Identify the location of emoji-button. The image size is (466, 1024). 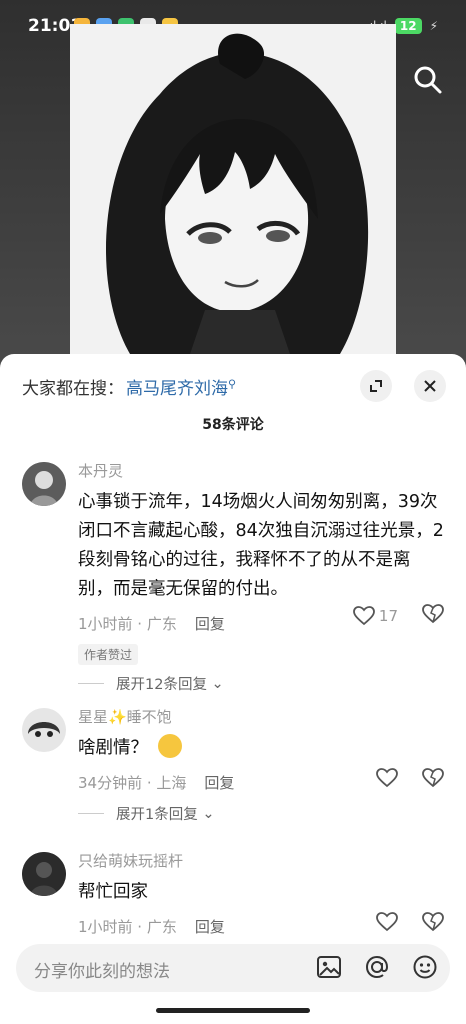
(425, 969).